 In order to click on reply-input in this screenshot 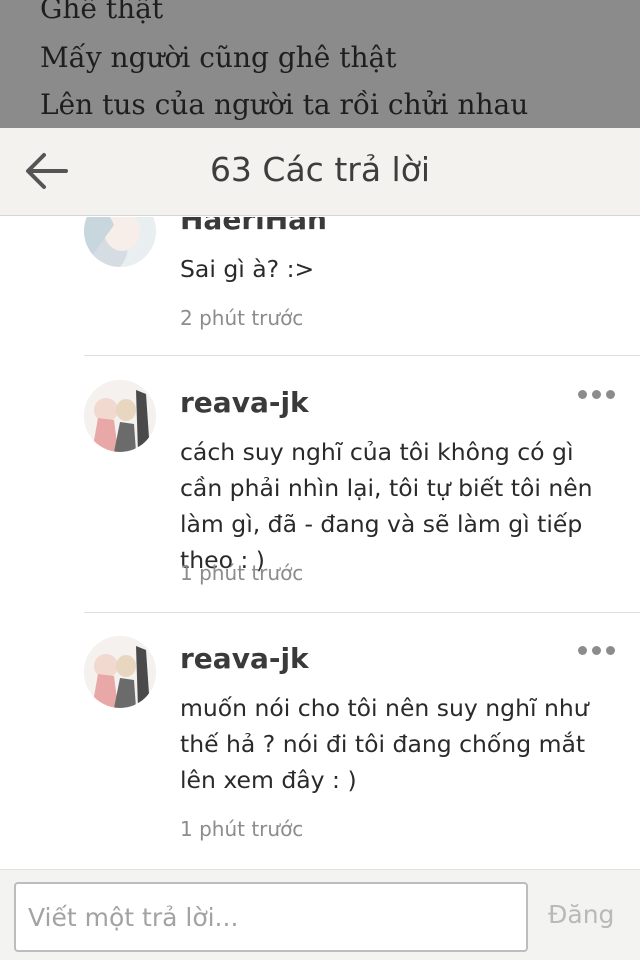, I will do `click(271, 917)`.